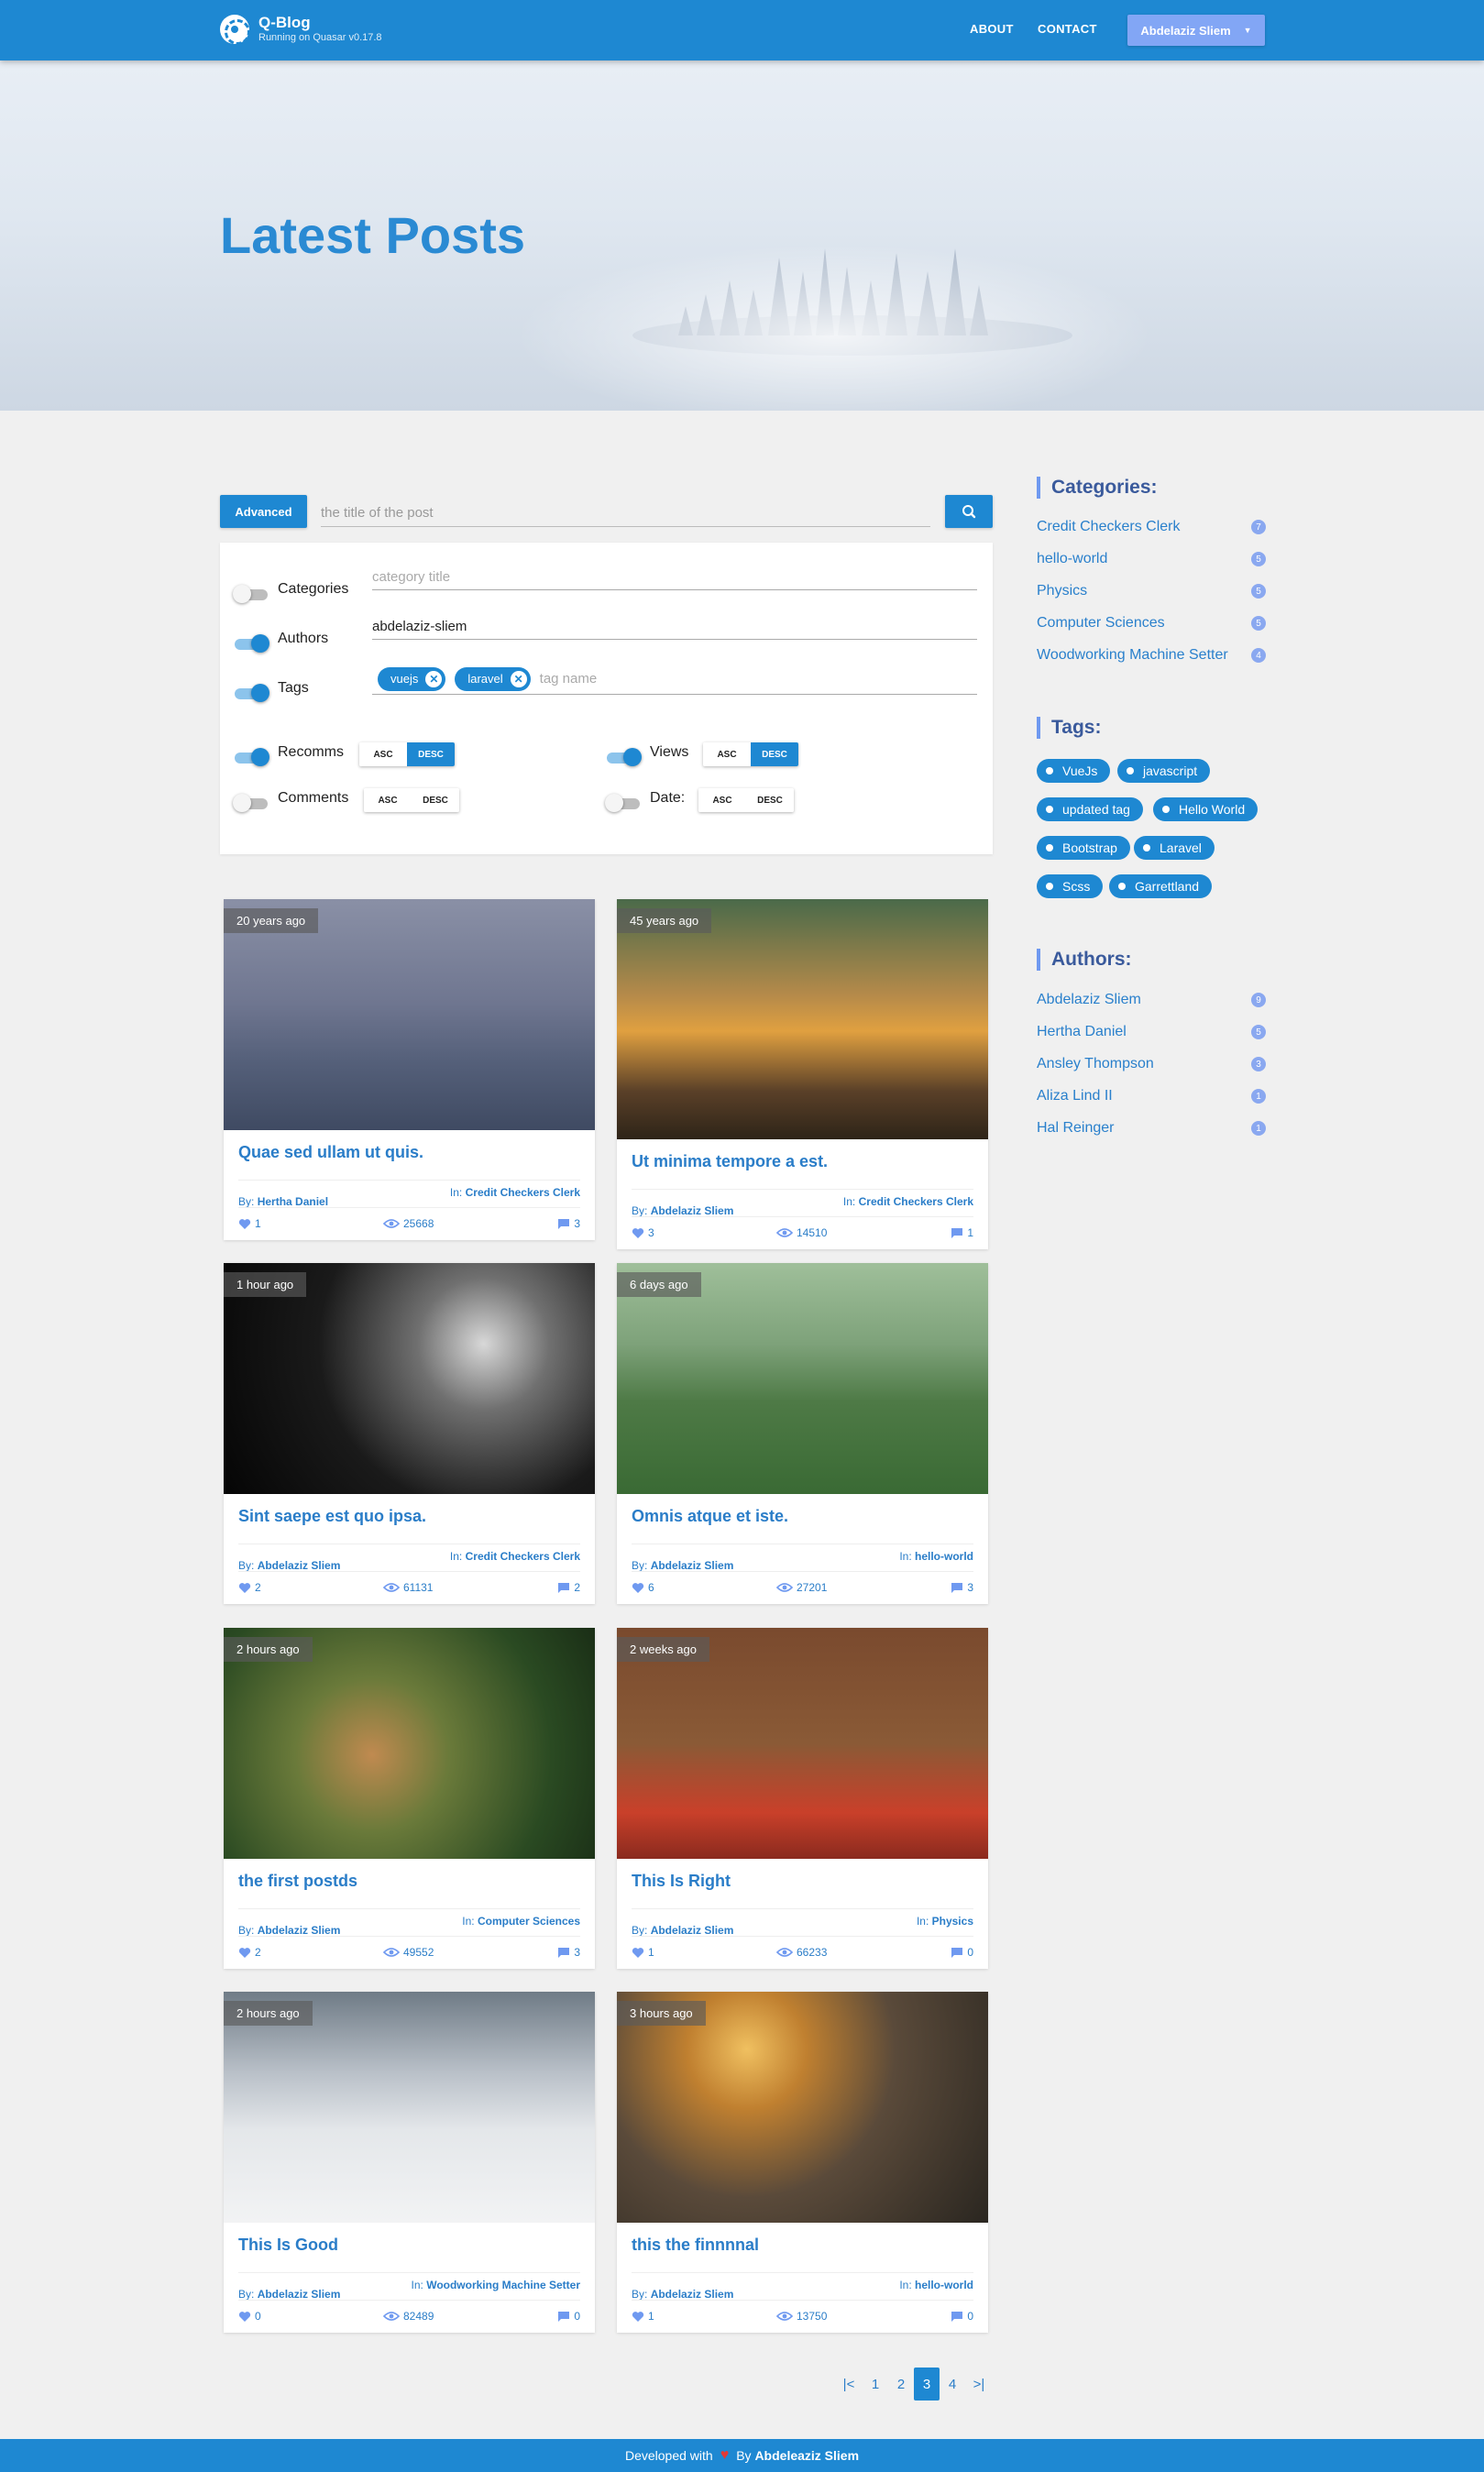  I want to click on post-category-link: Computer Sciences, so click(529, 1921).